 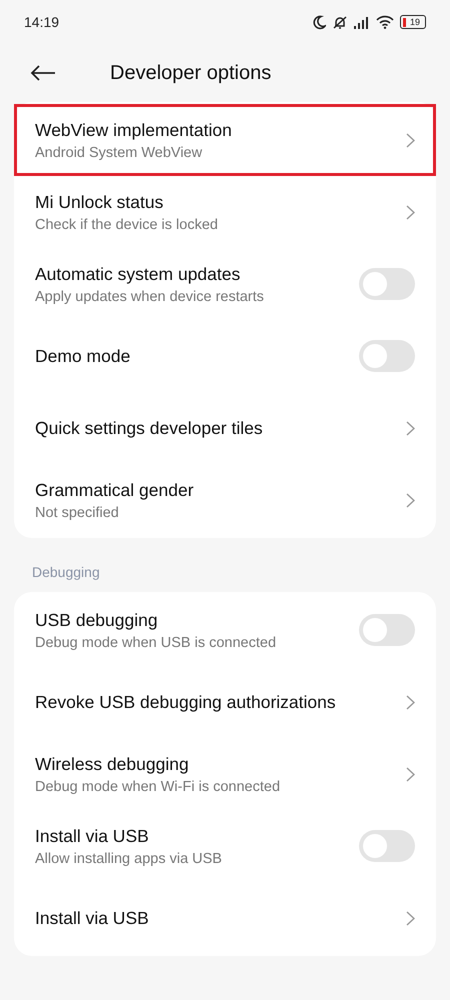 What do you see at coordinates (128, 858) in the screenshot?
I see `item-subtitle: Allow installing apps via USB` at bounding box center [128, 858].